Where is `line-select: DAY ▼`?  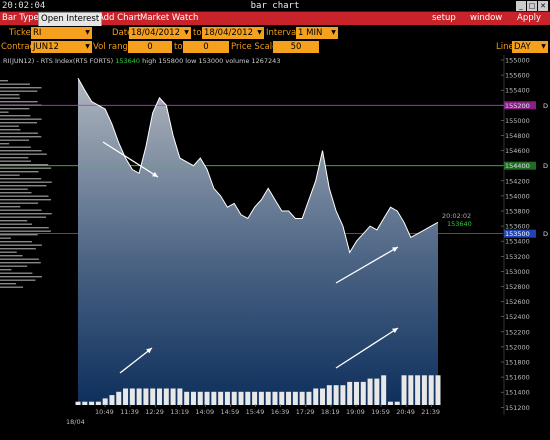
line-select: DAY ▼ is located at coordinates (530, 47).